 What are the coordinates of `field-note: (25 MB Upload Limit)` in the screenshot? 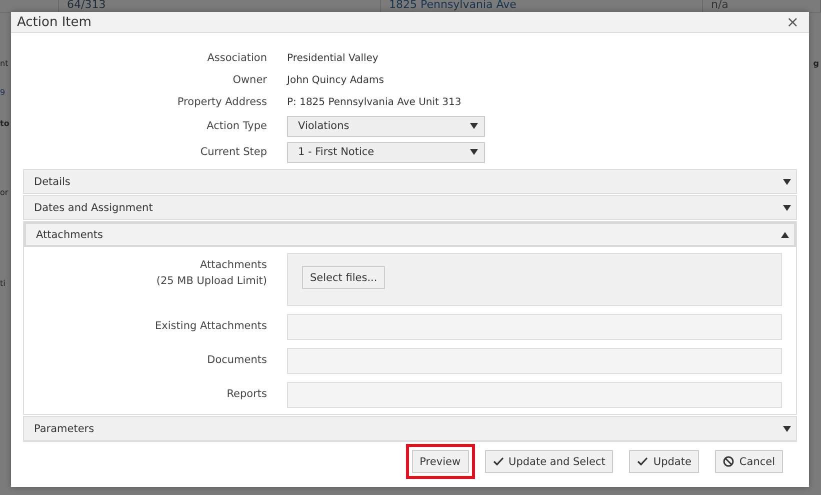 It's located at (211, 281).